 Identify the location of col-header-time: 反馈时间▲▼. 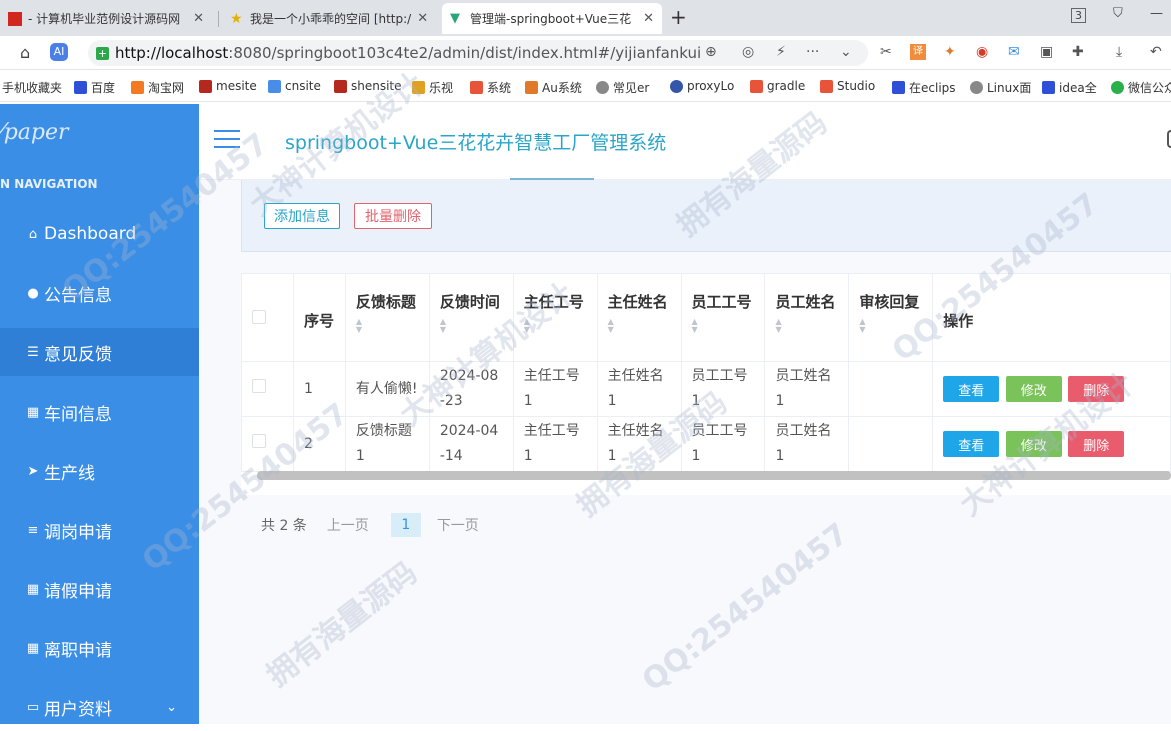
(471, 318).